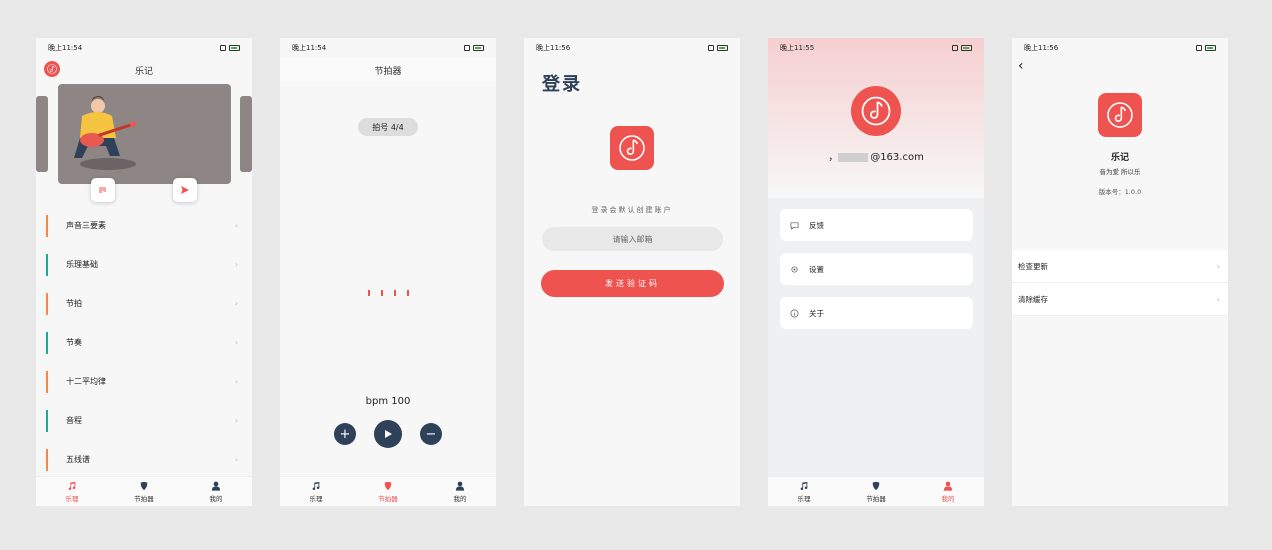 Image resolution: width=1272 pixels, height=550 pixels. What do you see at coordinates (876, 269) in the screenshot?
I see `settings-menu-item: 设置` at bounding box center [876, 269].